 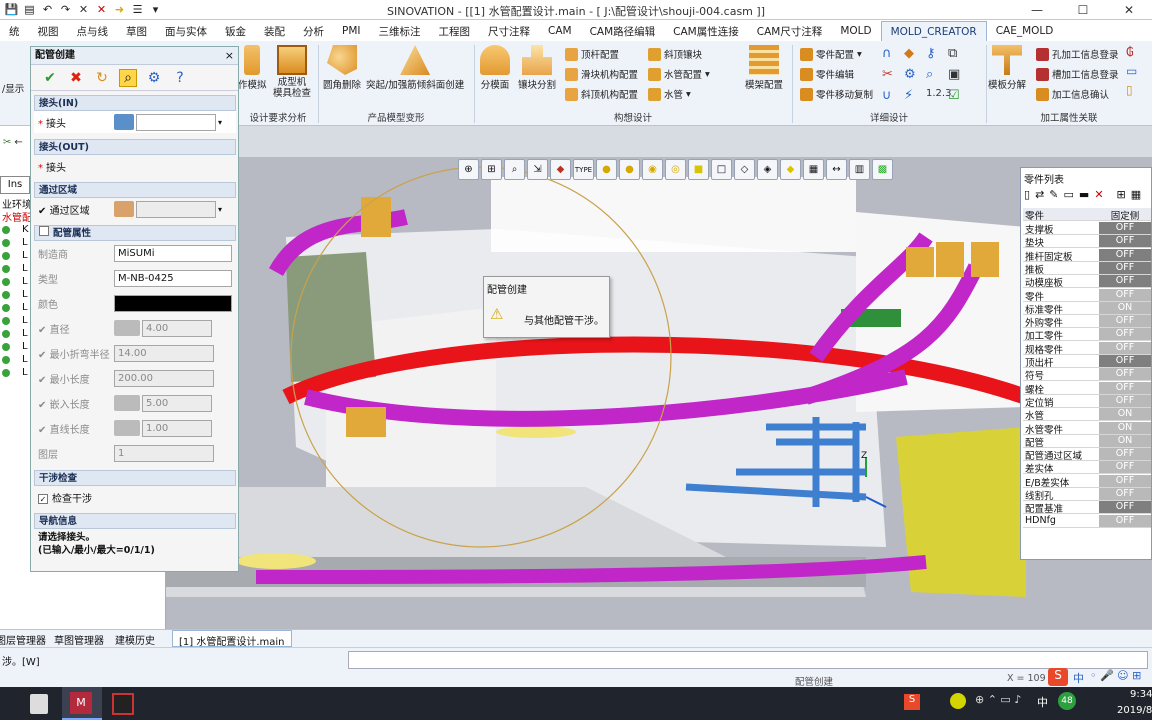 I want to click on part-move-copy-button: 零件移动复制, so click(x=836, y=94).